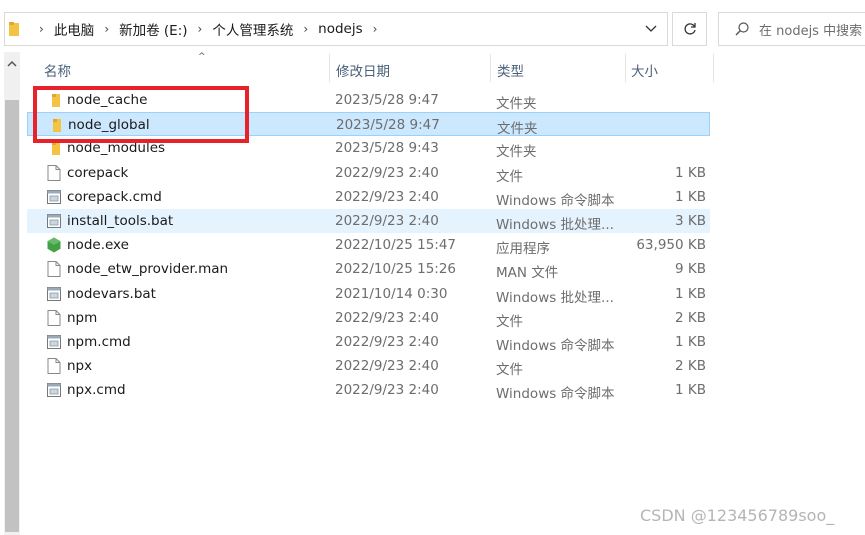  What do you see at coordinates (141, 114) in the screenshot?
I see `annotation-highlight-box` at bounding box center [141, 114].